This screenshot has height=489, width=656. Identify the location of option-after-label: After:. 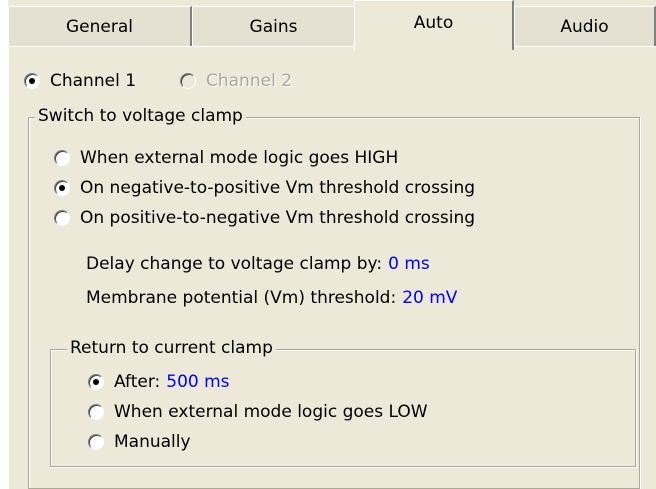
(137, 382).